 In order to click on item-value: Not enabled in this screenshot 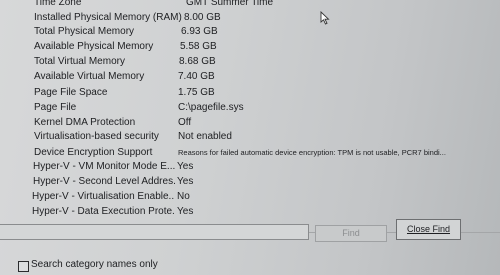, I will do `click(205, 136)`.